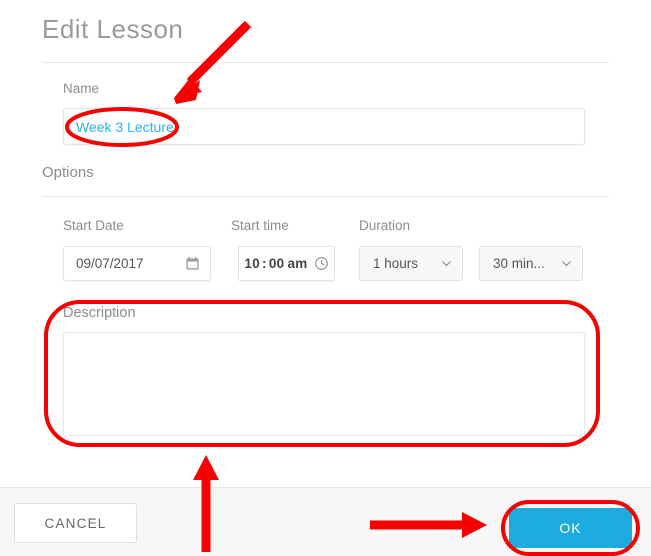  Describe the element at coordinates (325, 62) in the screenshot. I see `divider-top` at that location.